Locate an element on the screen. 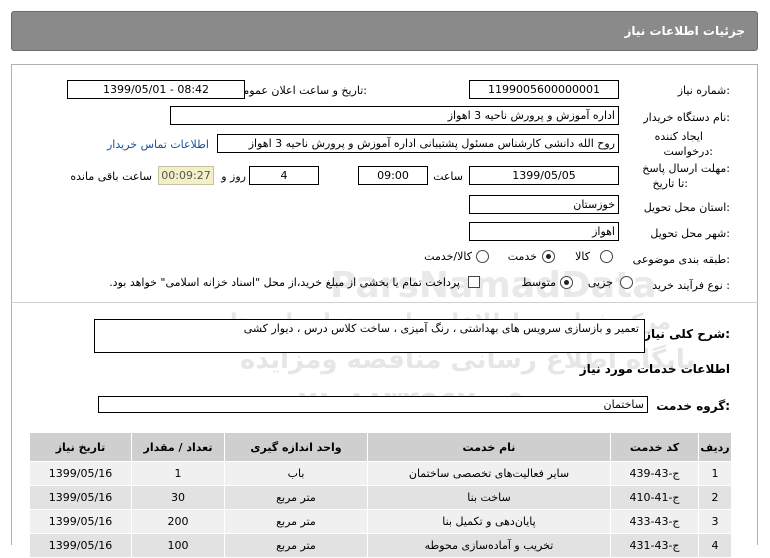 The width and height of the screenshot is (770, 558). buyer-field: اداره آموزش و پرورش ناحیه 3 اهواز is located at coordinates (394, 115).